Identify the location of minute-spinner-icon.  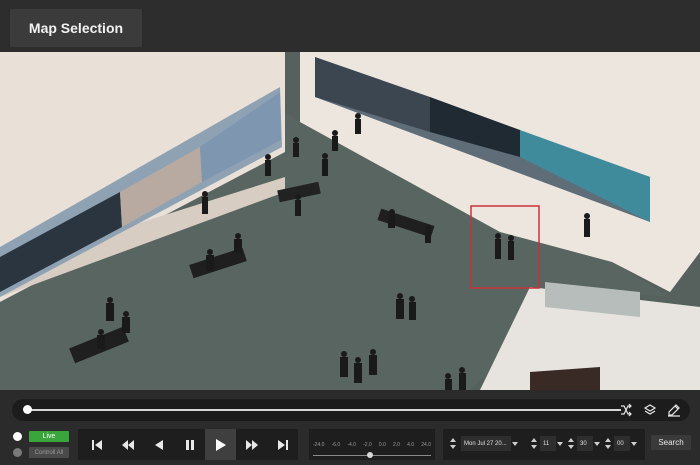
(571, 443).